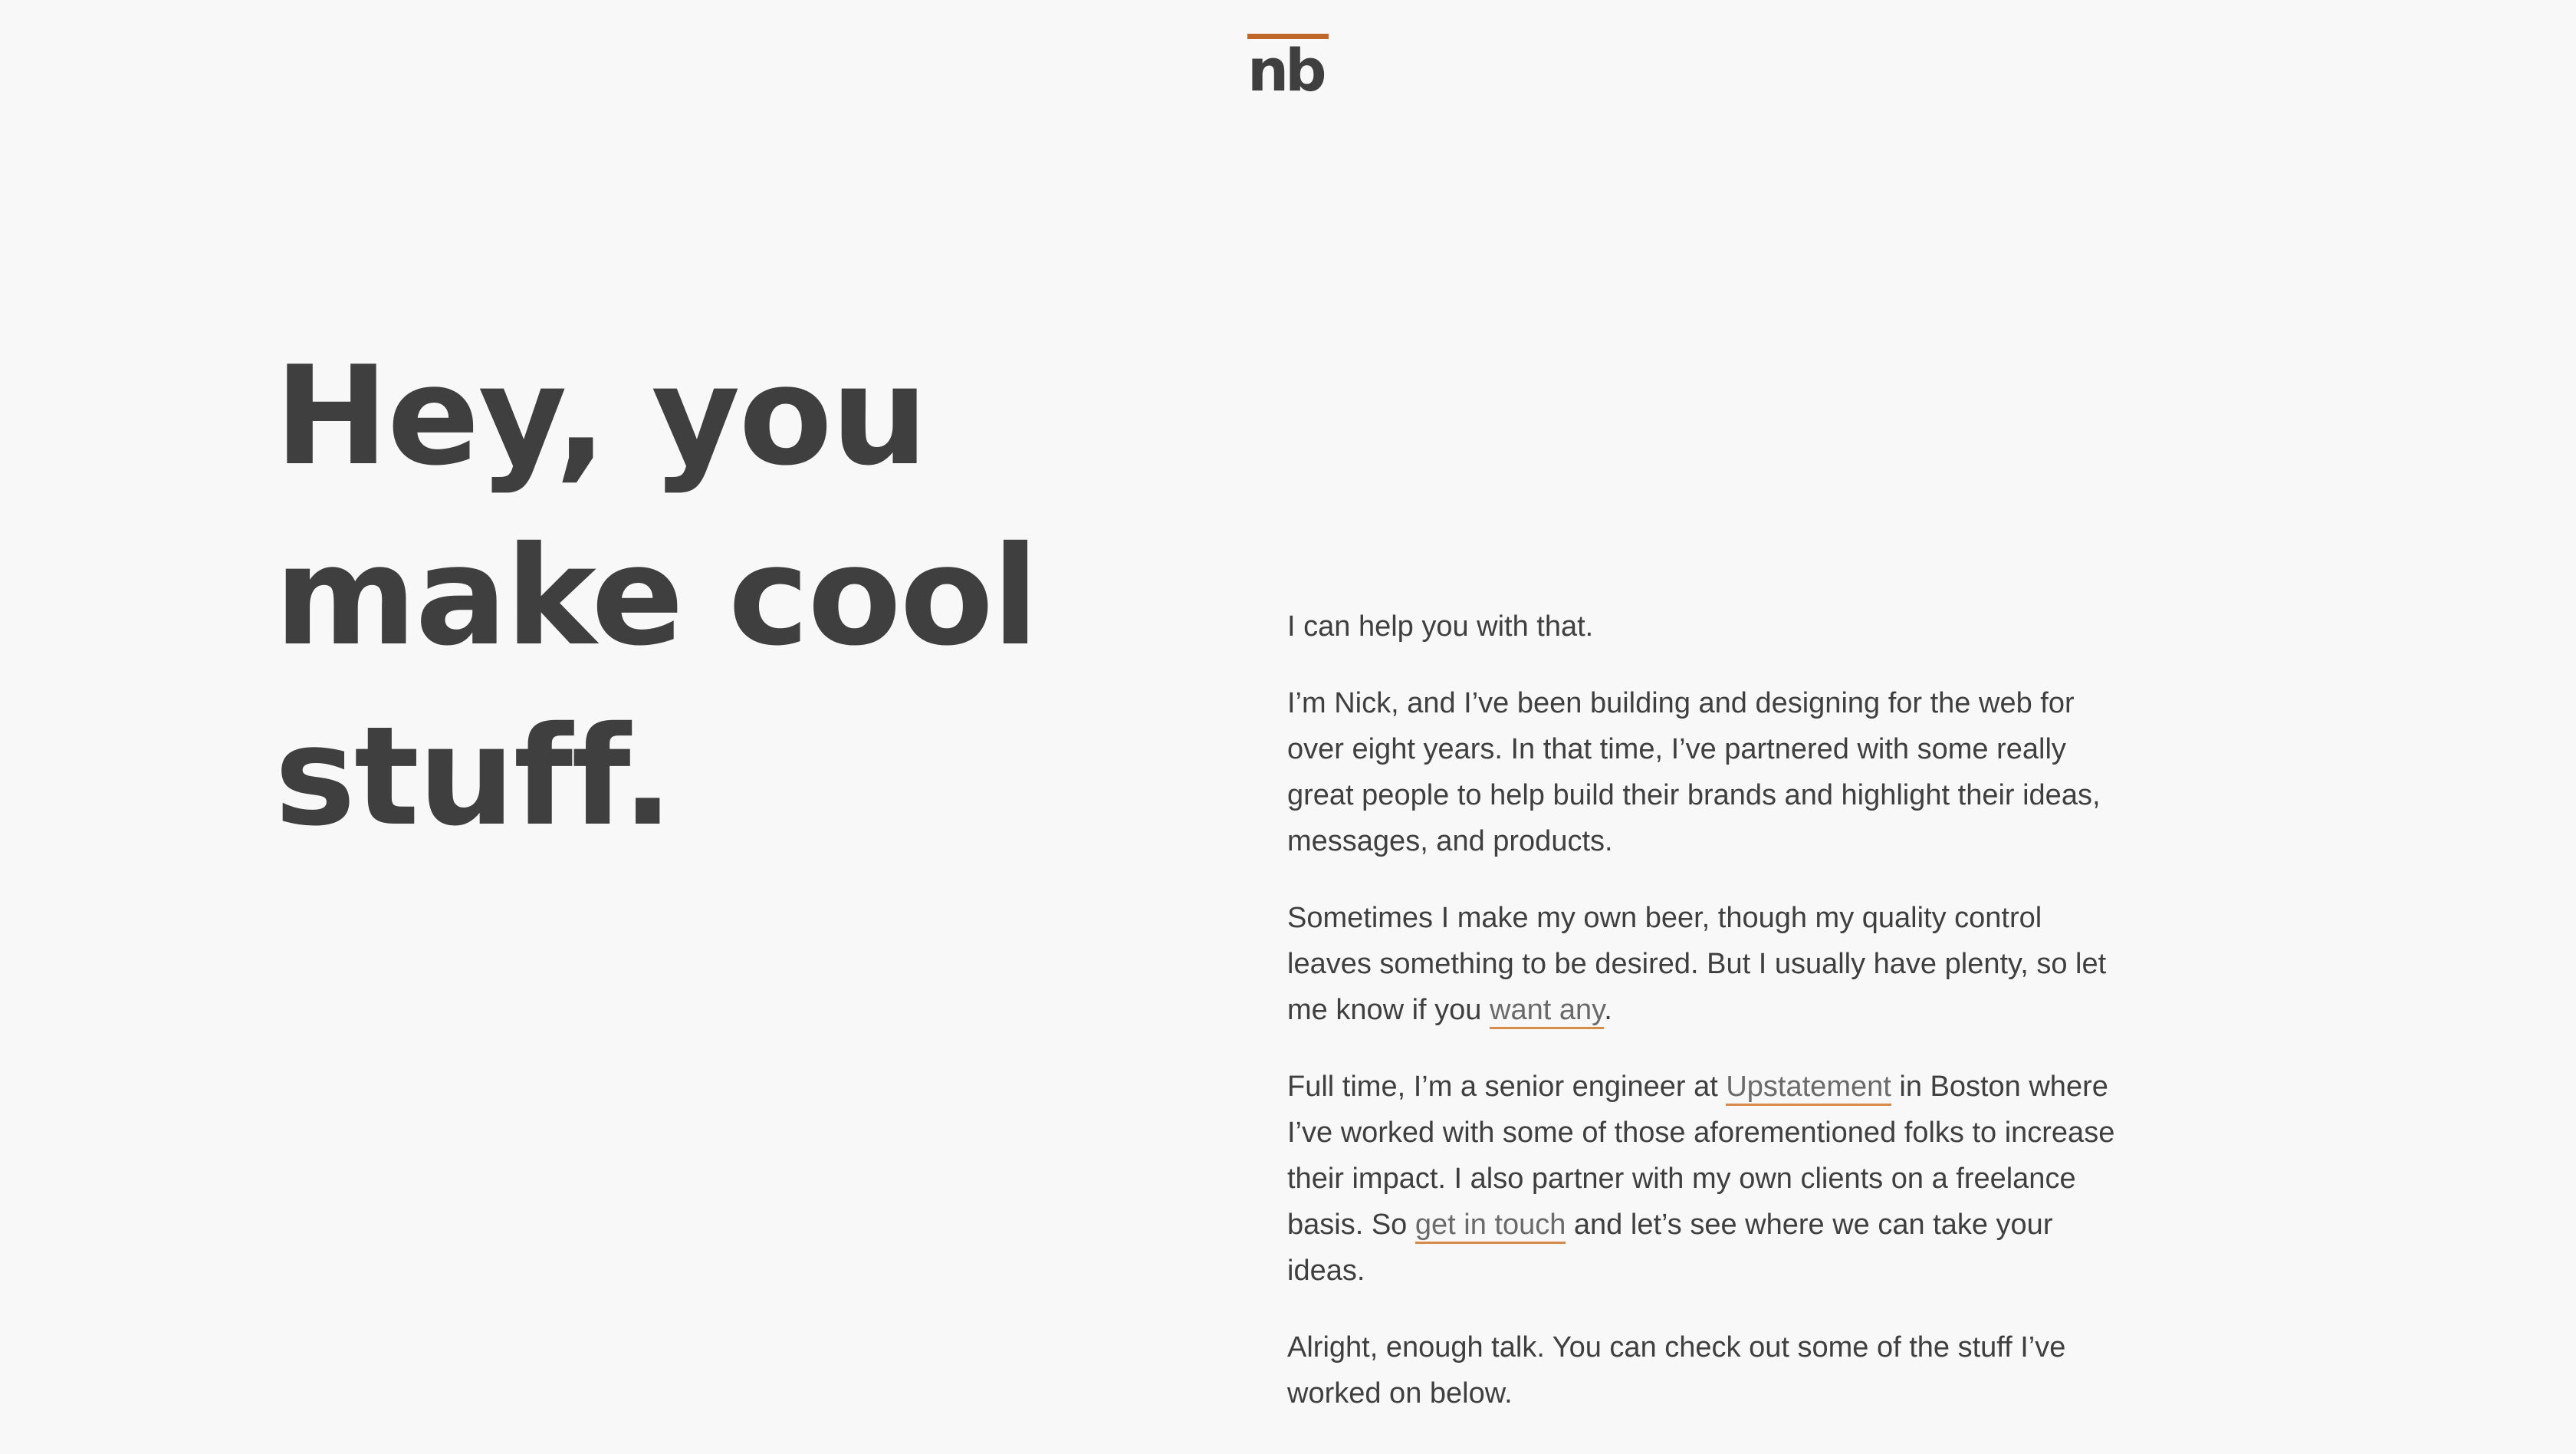 This screenshot has height=1454, width=2576. I want to click on hero-line-3: stuff., so click(474, 776).